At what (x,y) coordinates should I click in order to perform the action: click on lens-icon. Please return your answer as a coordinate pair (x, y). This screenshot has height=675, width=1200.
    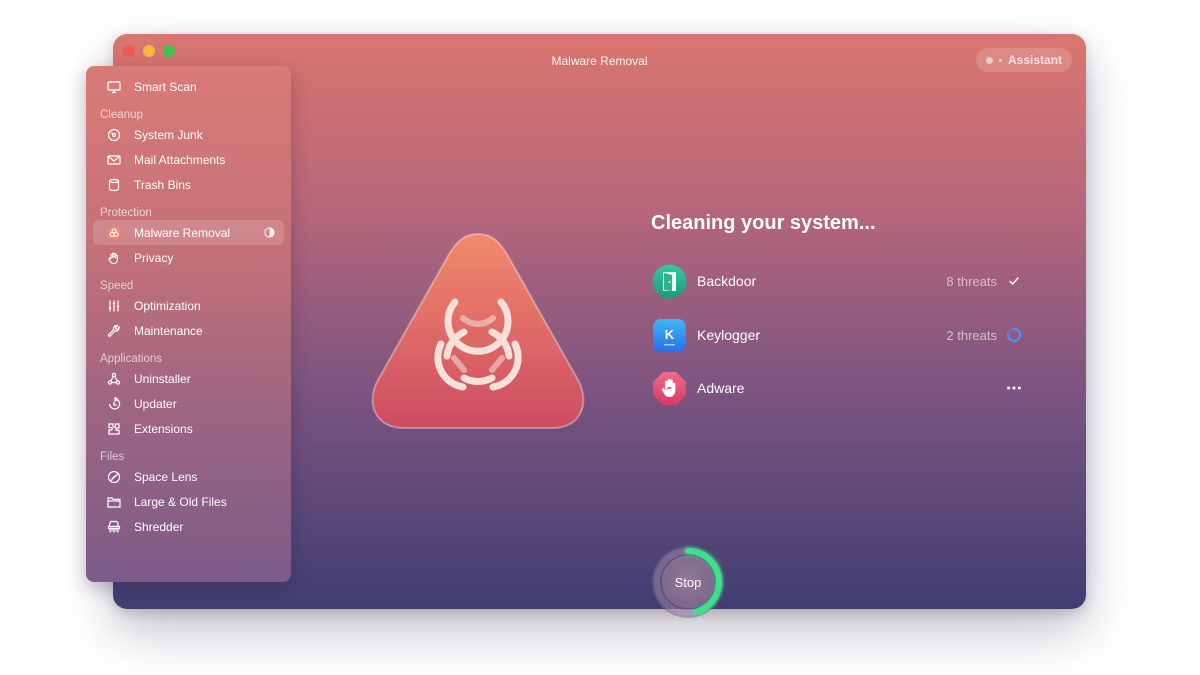
    Looking at the image, I should click on (114, 477).